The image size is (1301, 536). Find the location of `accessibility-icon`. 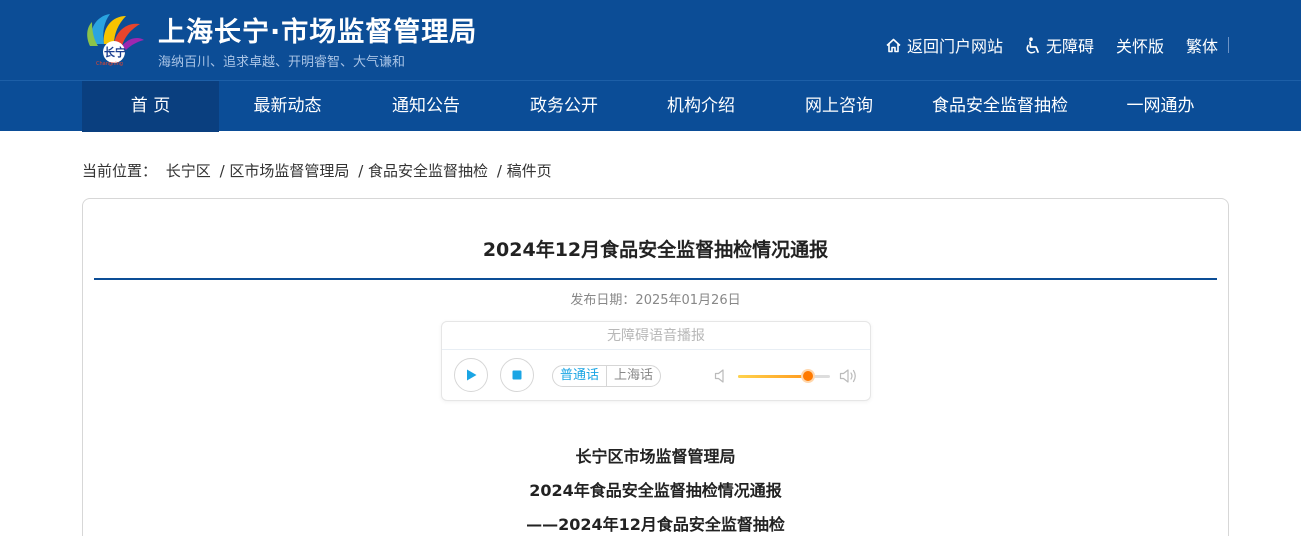

accessibility-icon is located at coordinates (1032, 45).